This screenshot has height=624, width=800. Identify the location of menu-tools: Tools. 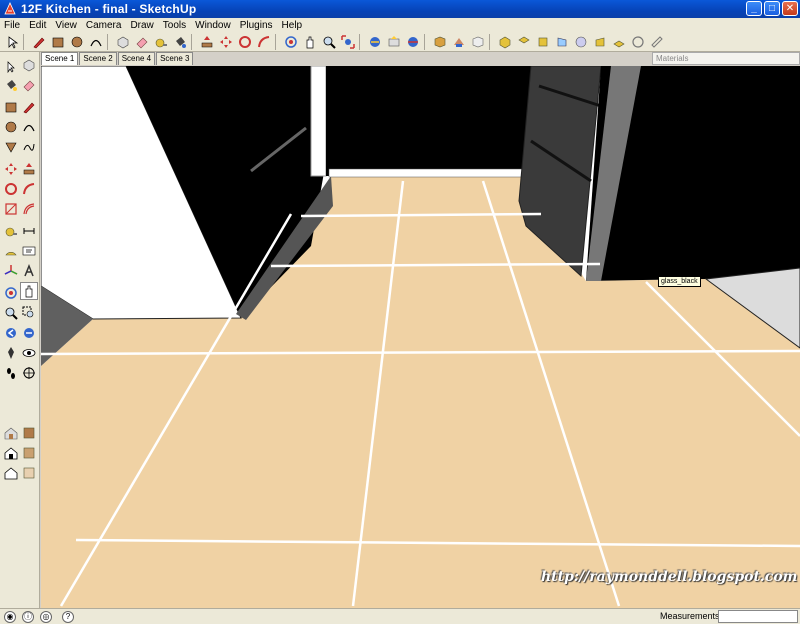
(174, 25).